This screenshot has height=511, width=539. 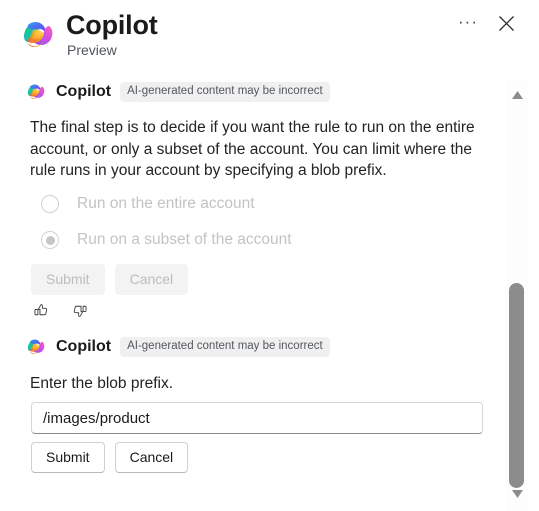 I want to click on blob-prefix-input, so click(x=257, y=418).